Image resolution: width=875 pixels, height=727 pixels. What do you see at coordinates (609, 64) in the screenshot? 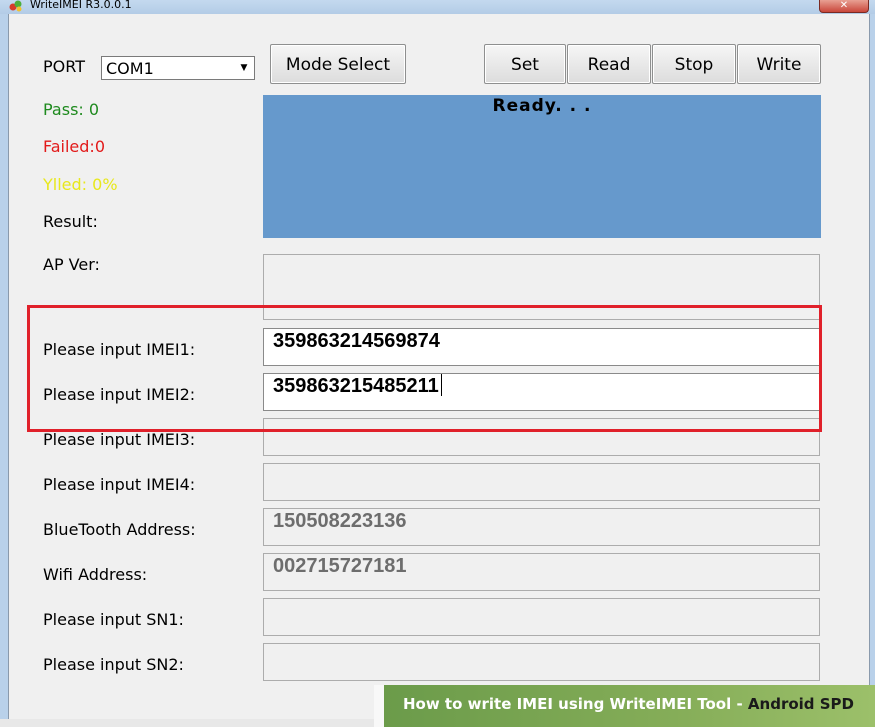
I see `read-button: Read` at bounding box center [609, 64].